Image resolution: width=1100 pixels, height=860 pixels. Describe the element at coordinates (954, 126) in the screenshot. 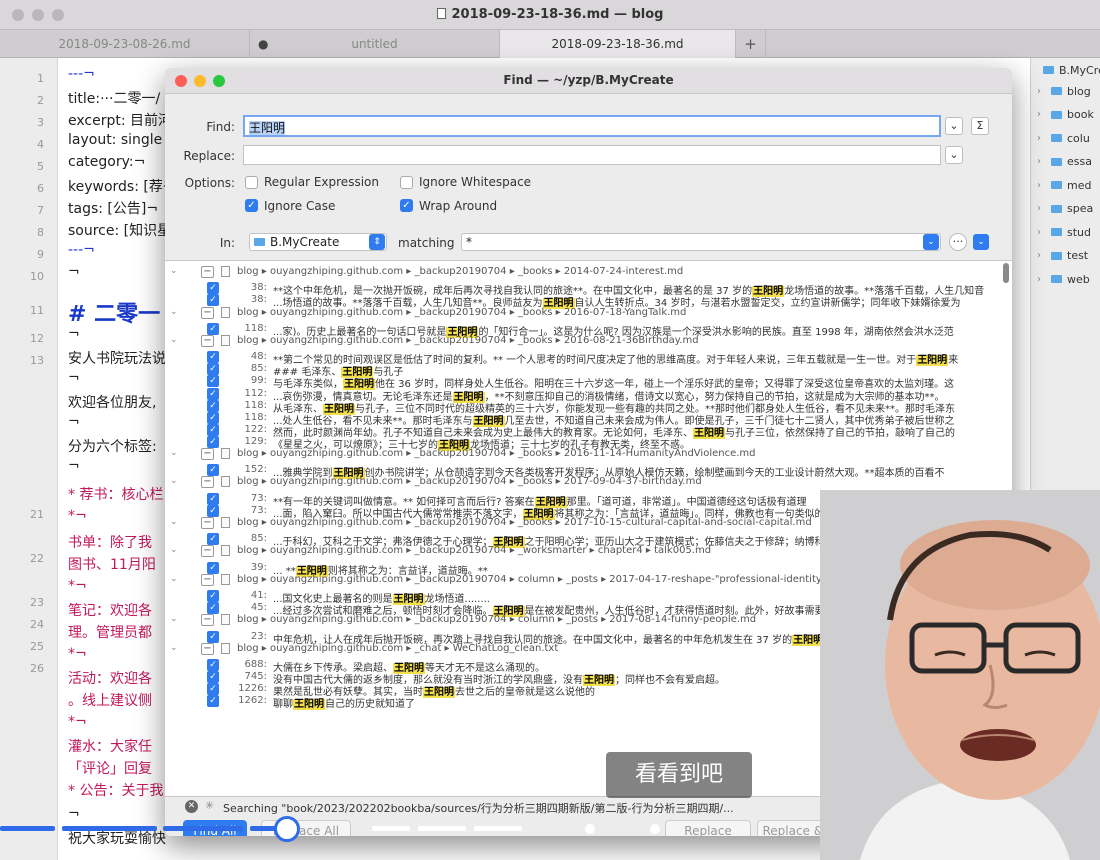

I see `find-history-dropdown: ⌄` at that location.